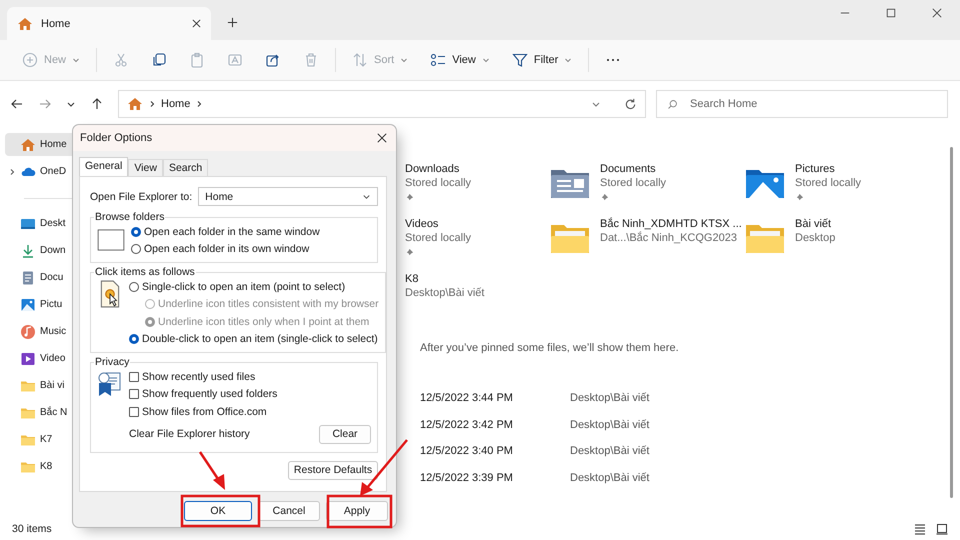  Describe the element at coordinates (32, 529) in the screenshot. I see `item-count: 30 items` at that location.